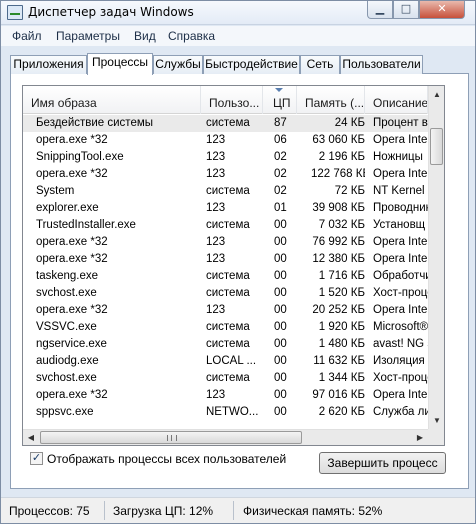 The width and height of the screenshot is (476, 524). Describe the element at coordinates (171, 437) in the screenshot. I see `horizontal-scroll-thumb` at that location.